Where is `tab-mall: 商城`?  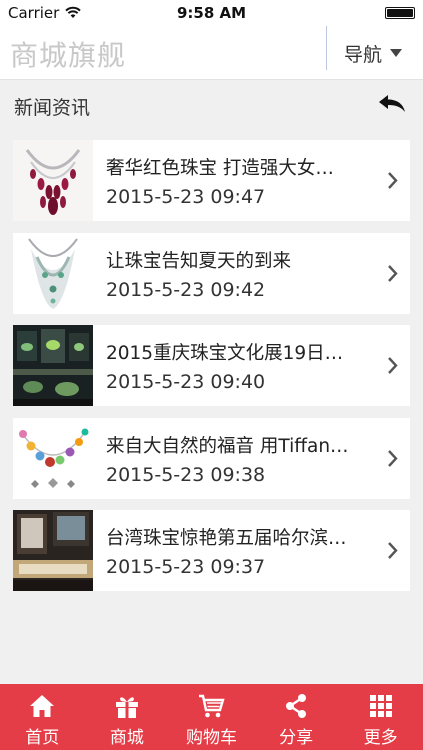 tab-mall: 商城 is located at coordinates (127, 717).